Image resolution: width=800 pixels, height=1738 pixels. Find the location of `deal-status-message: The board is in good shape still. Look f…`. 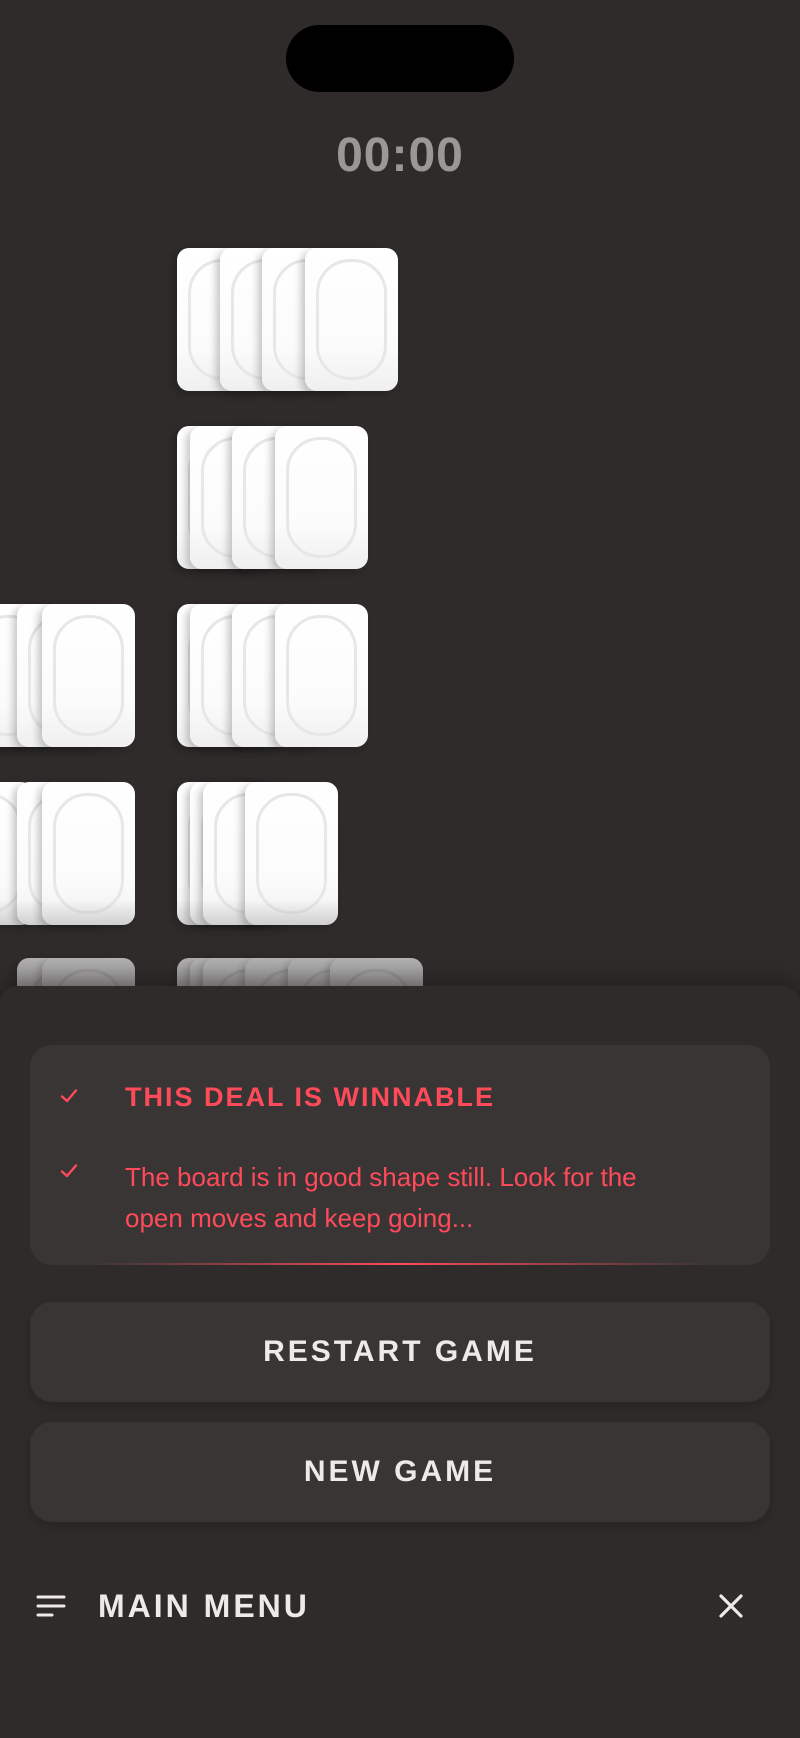

deal-status-message: The board is in good shape still. Look f… is located at coordinates (425, 1198).